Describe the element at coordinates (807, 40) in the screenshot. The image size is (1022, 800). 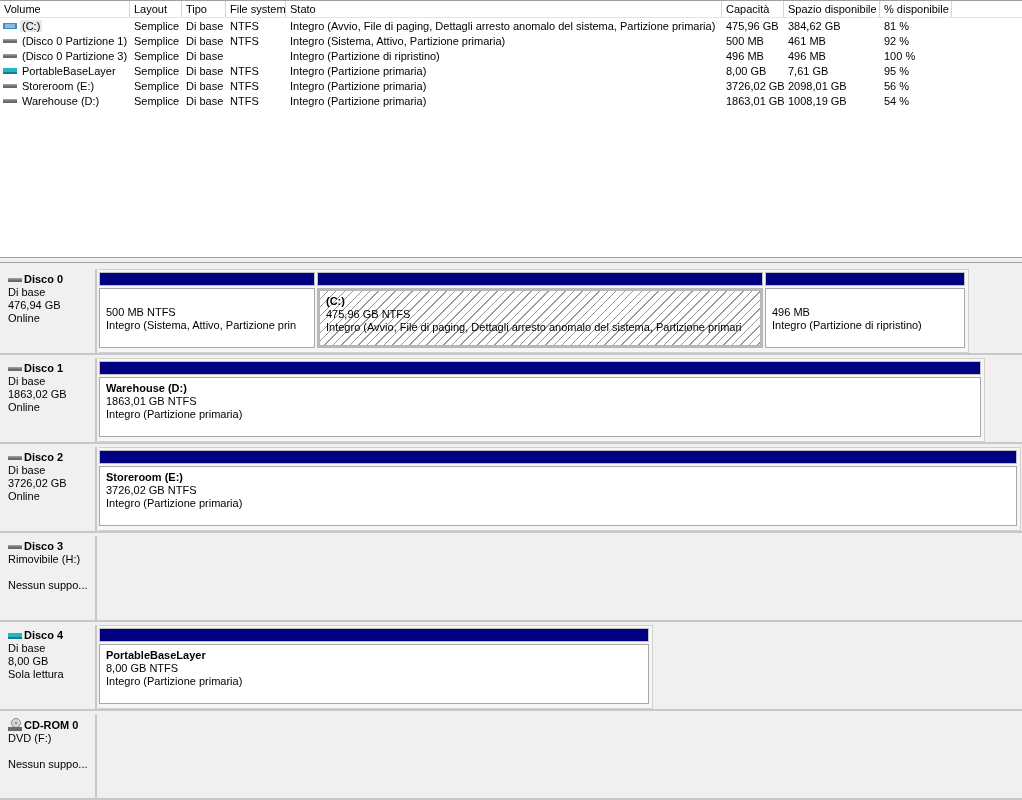
I see `table-cell: 461 MB` at that location.